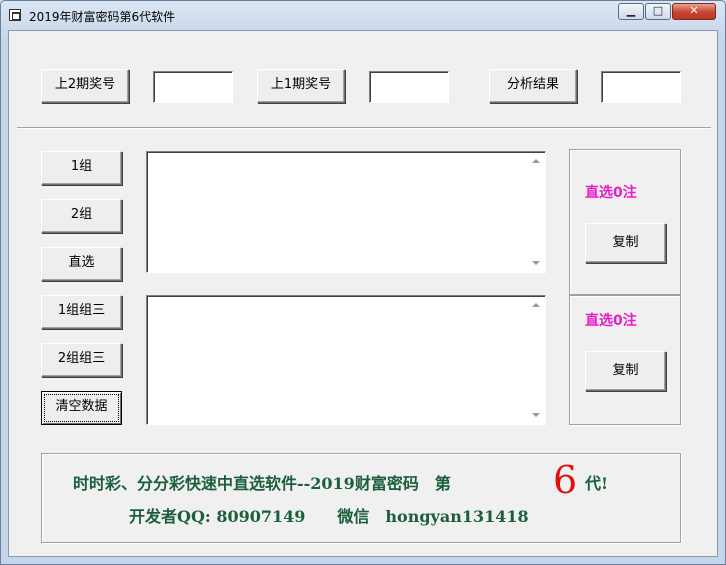 Image resolution: width=726 pixels, height=565 pixels. Describe the element at coordinates (694, 11) in the screenshot. I see `close-button: ✕` at that location.